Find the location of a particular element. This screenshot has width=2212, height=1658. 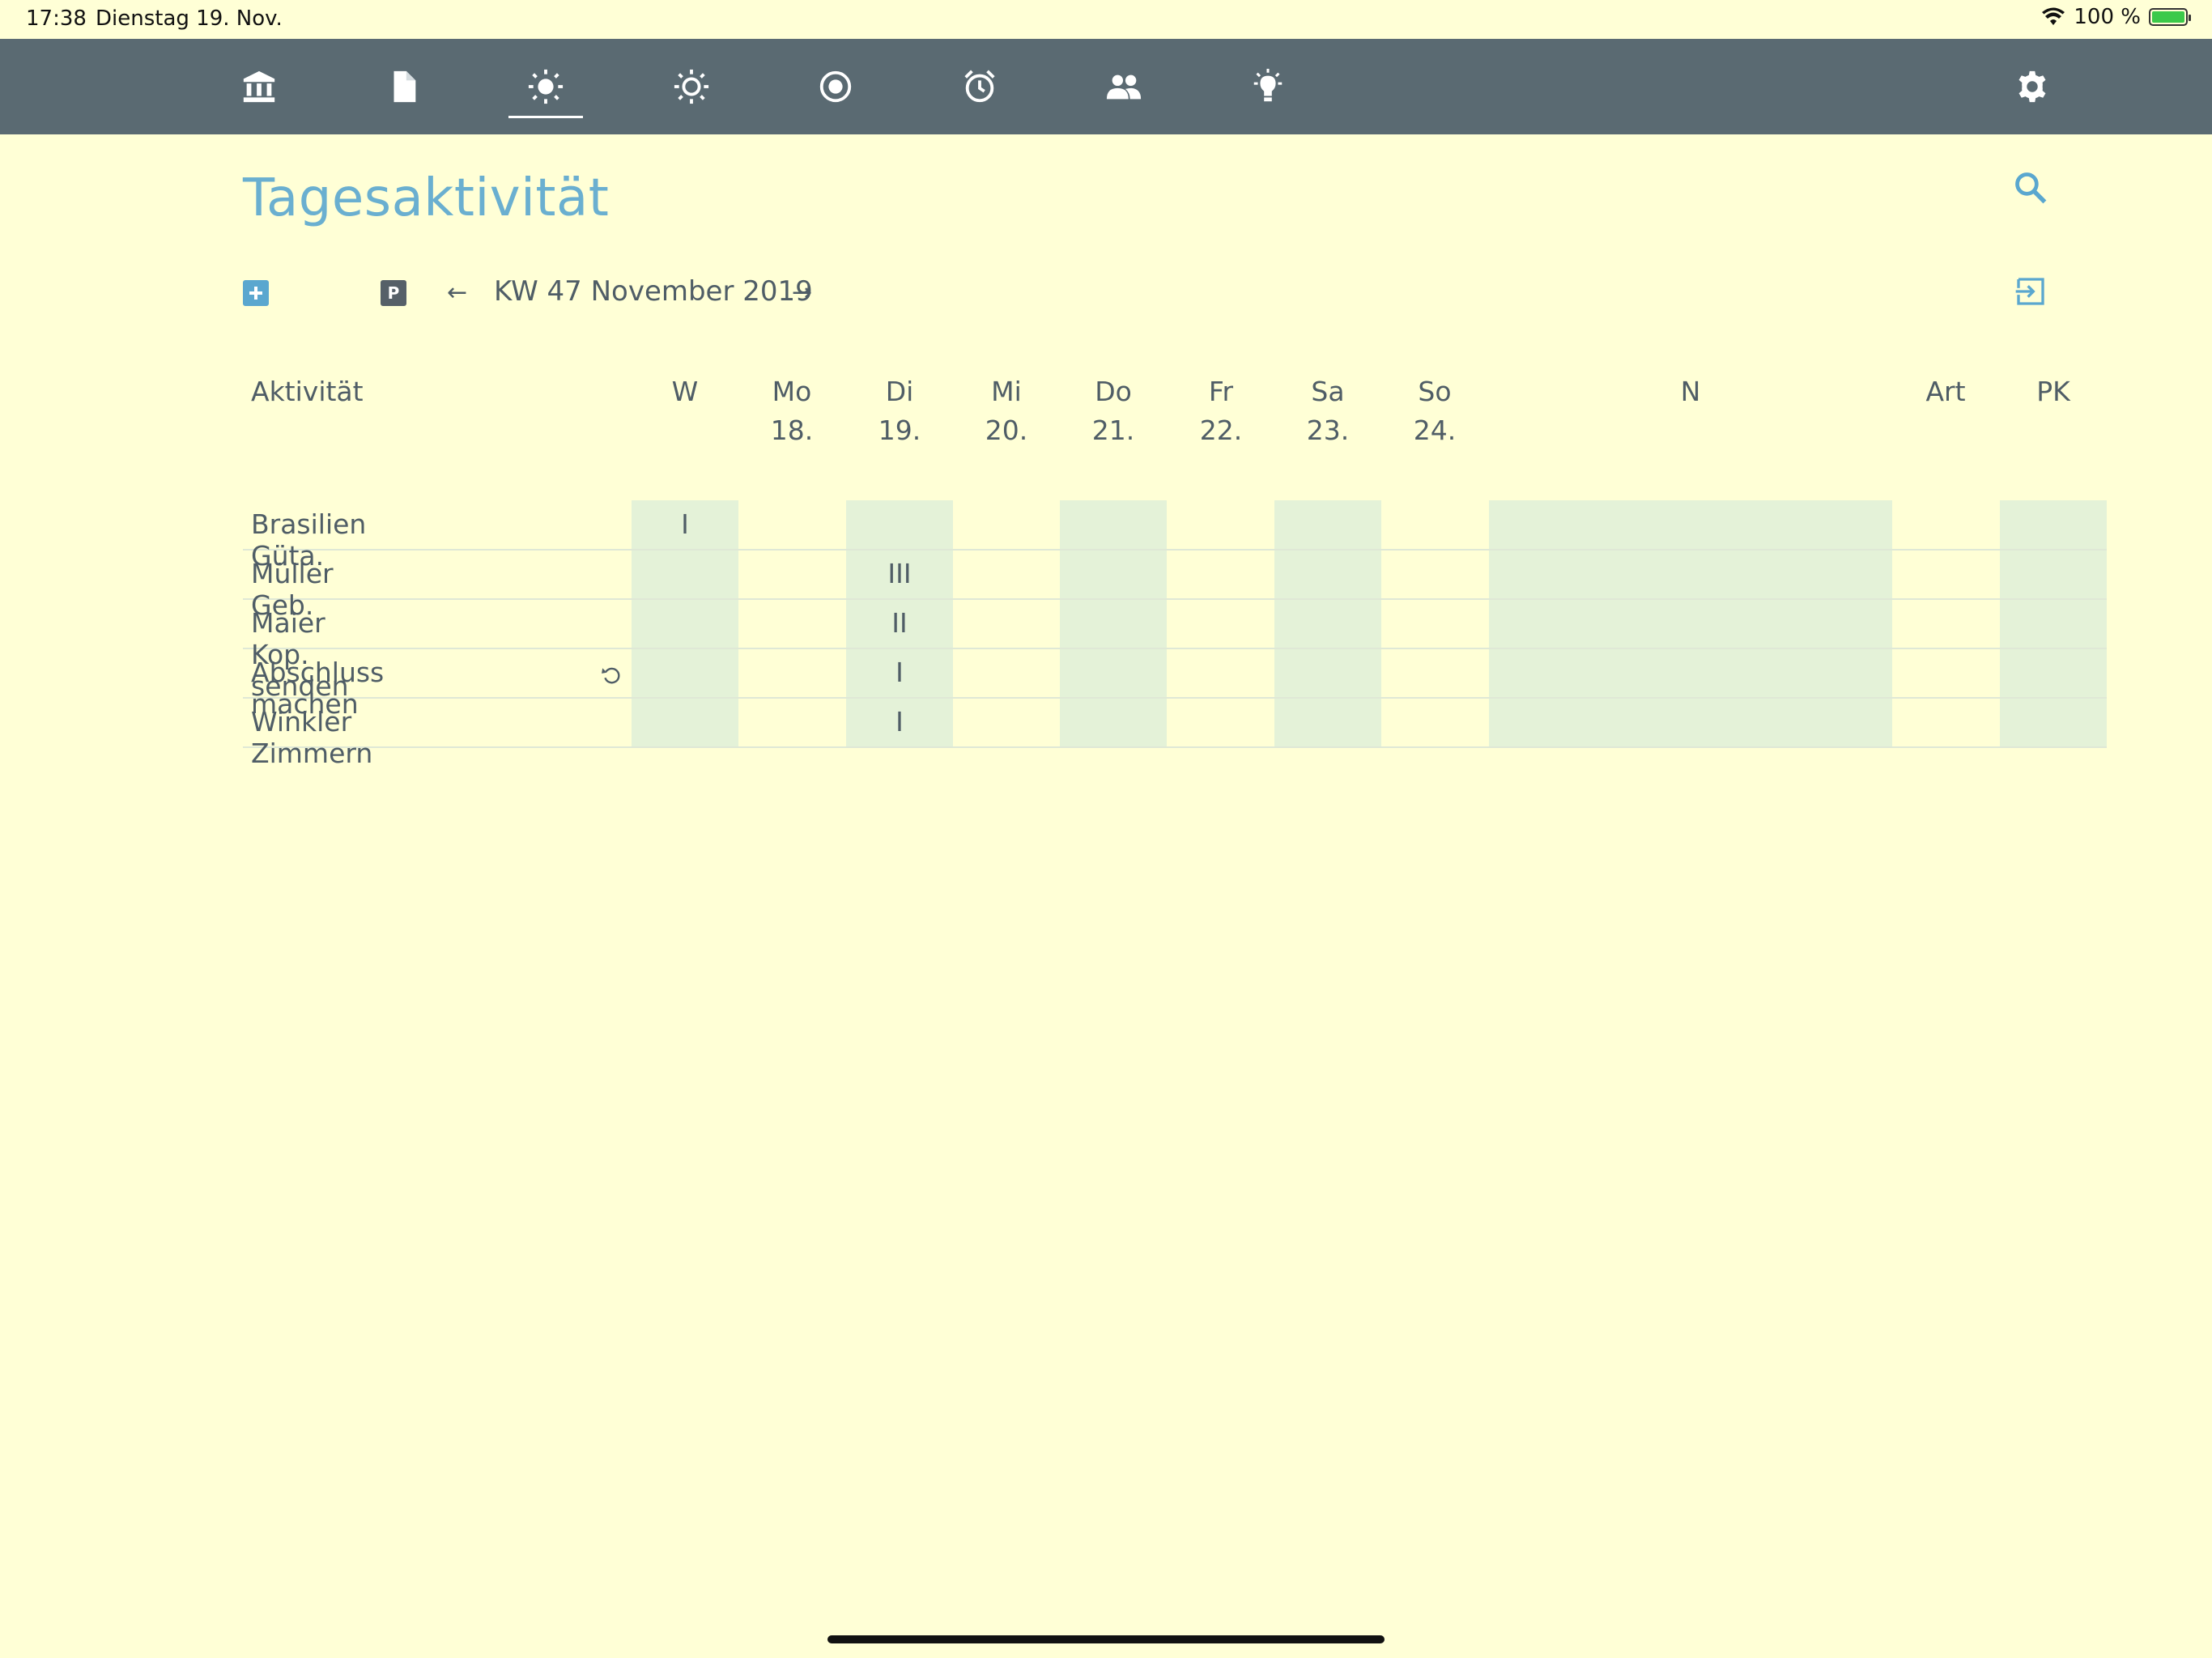

repeat-icon is located at coordinates (611, 675).